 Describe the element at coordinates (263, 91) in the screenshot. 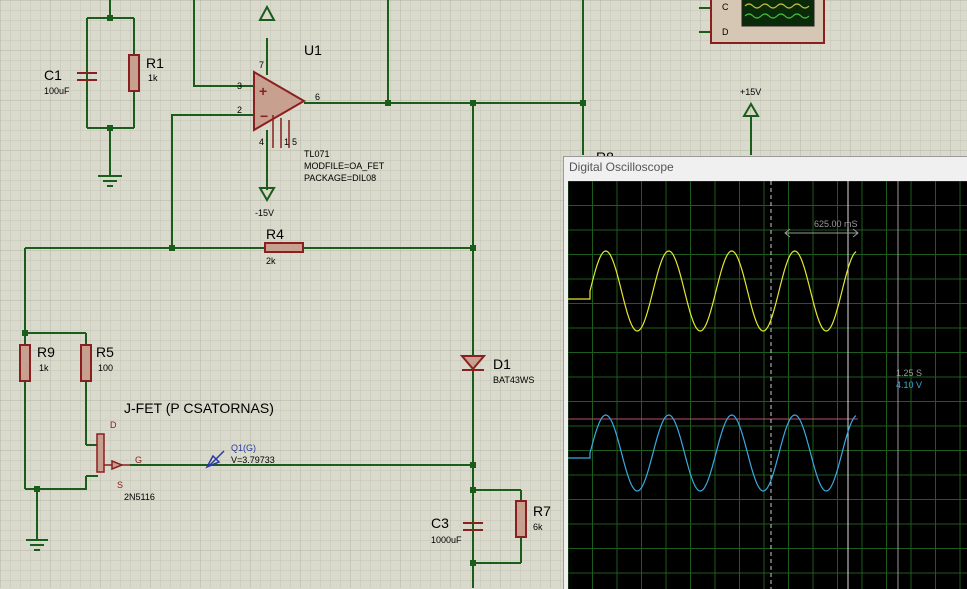

I see `noninverting-marker: +` at that location.